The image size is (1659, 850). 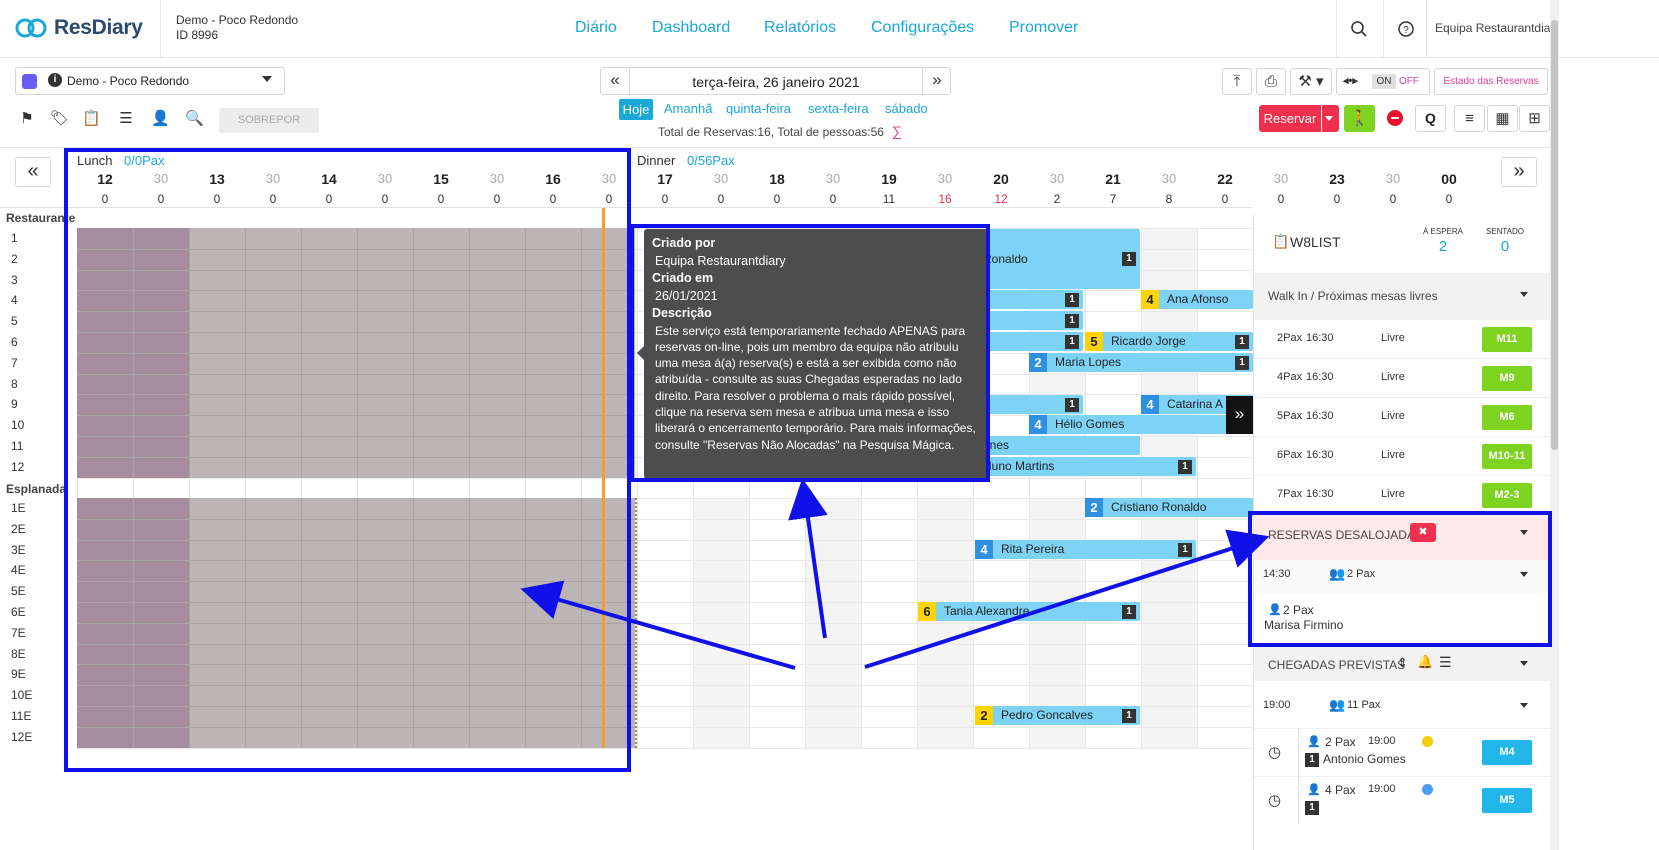 What do you see at coordinates (808, 558) in the screenshot?
I see `arrow-to-tooltip` at bounding box center [808, 558].